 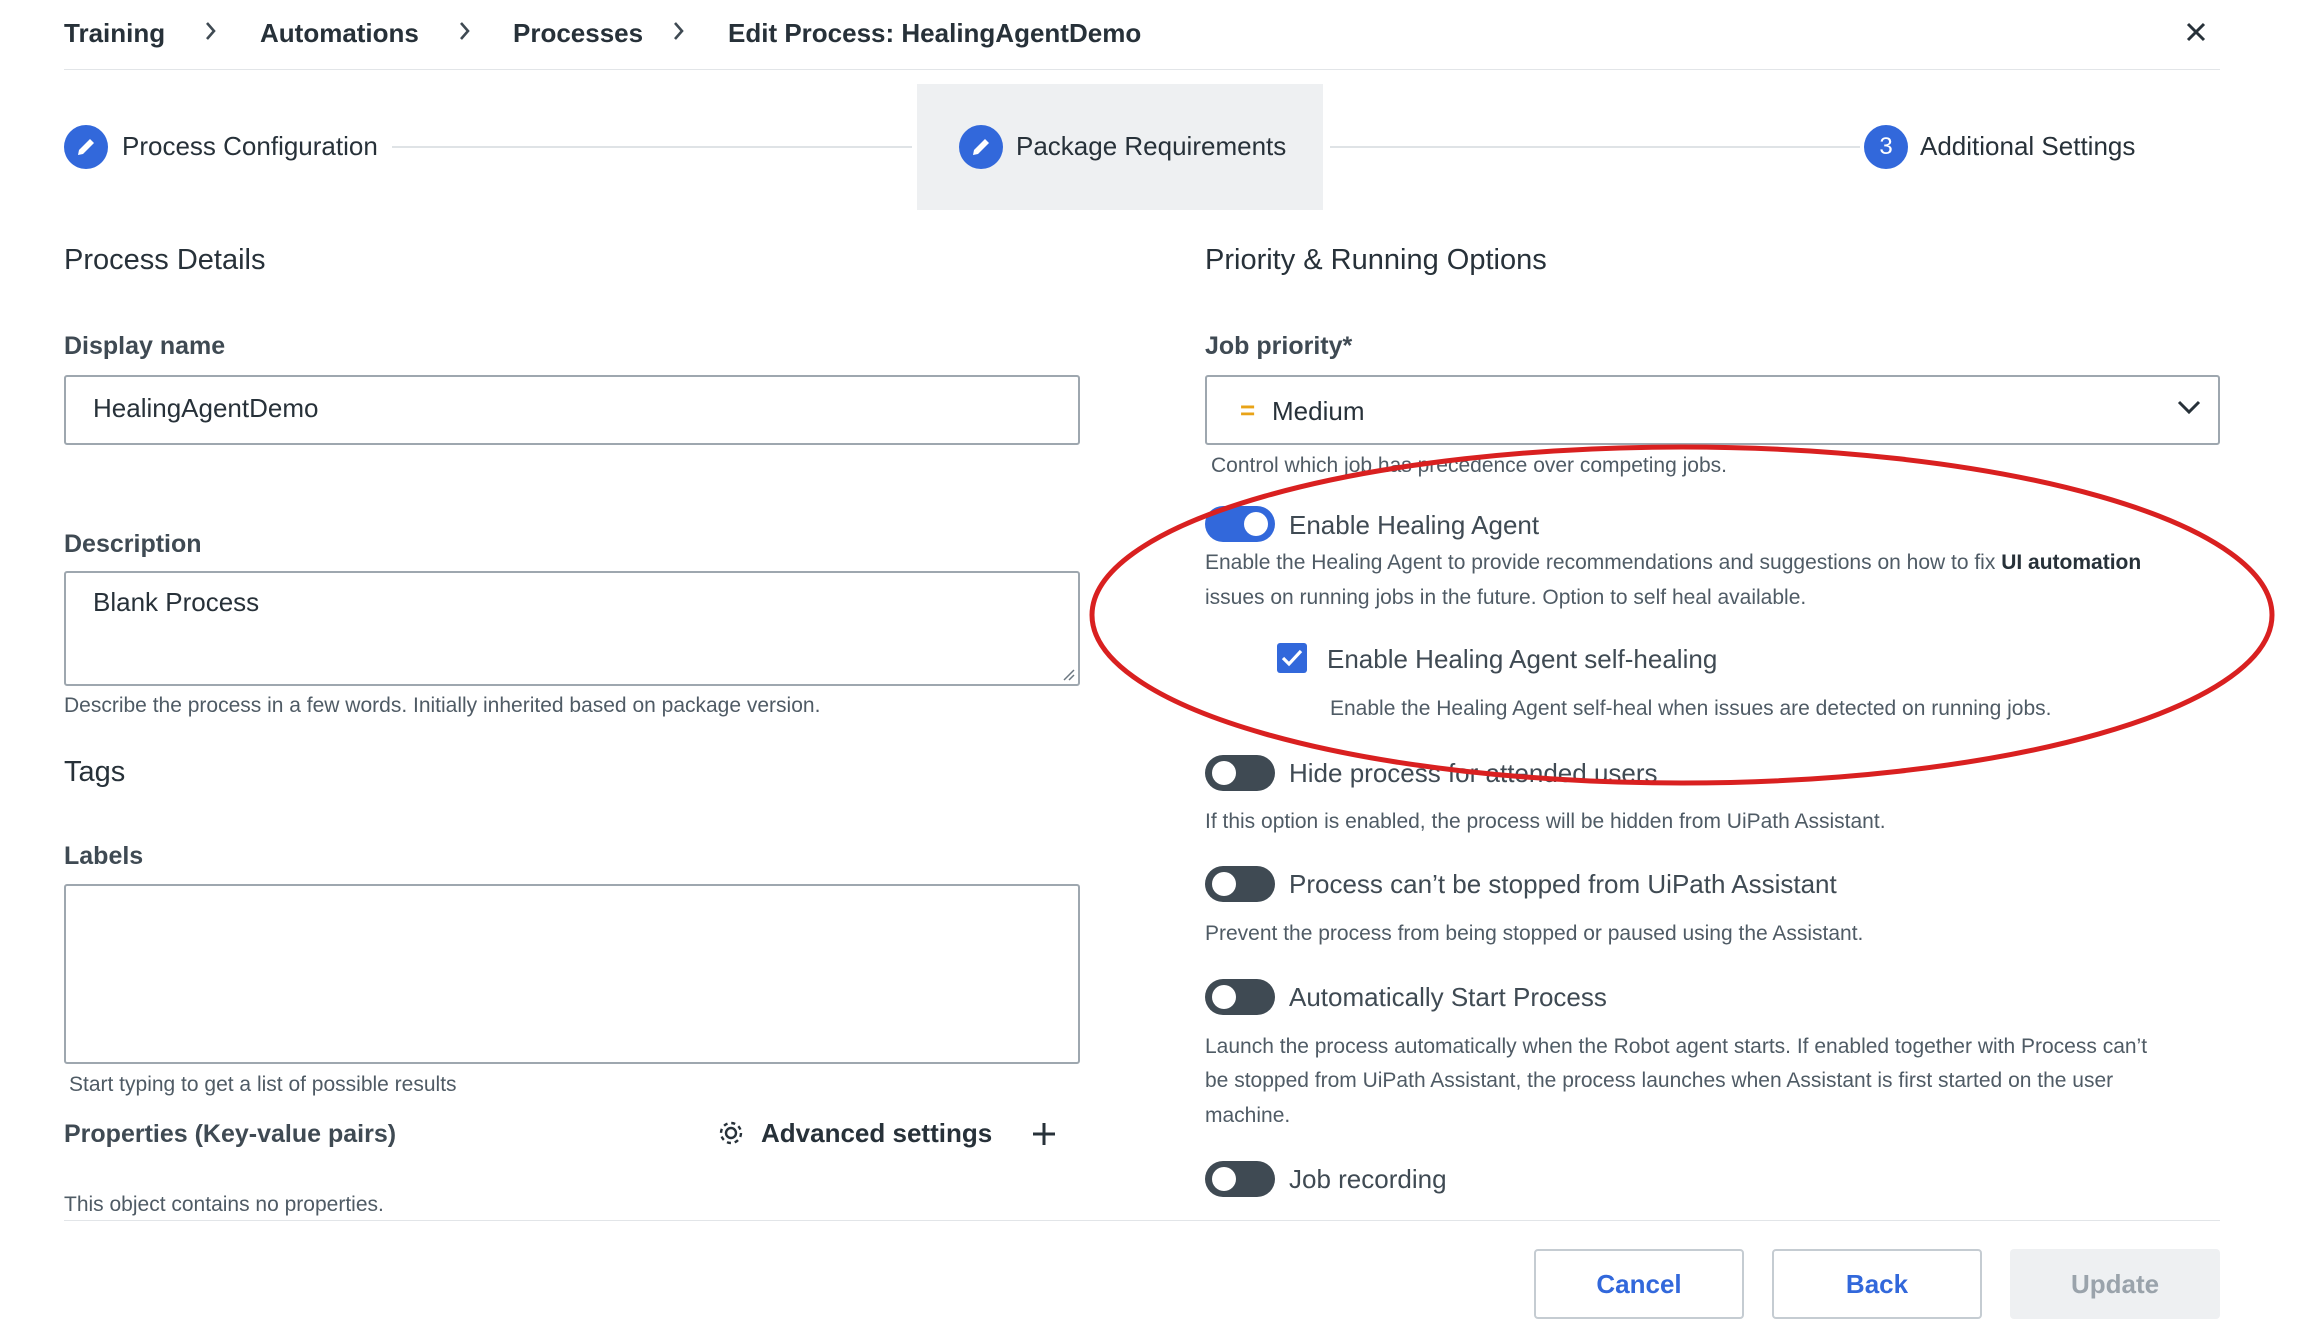 What do you see at coordinates (935, 33) in the screenshot?
I see `breadcrumb-current: Edit Process: HealingAgentDemo` at bounding box center [935, 33].